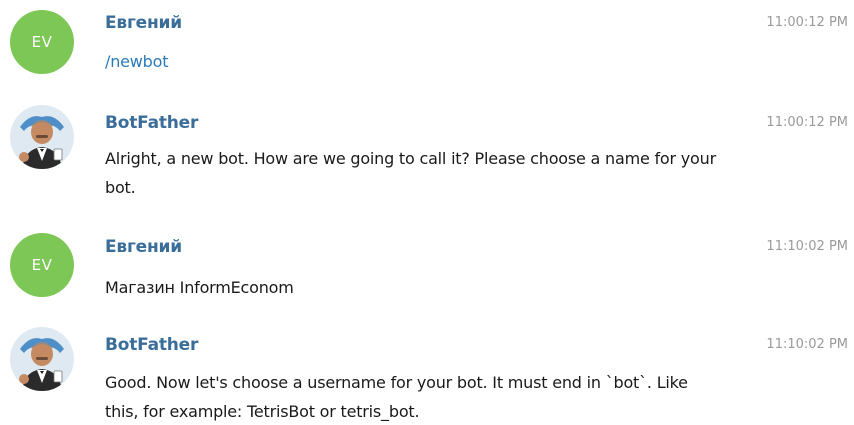  I want to click on bot-command-link: /newbot, so click(136, 61).